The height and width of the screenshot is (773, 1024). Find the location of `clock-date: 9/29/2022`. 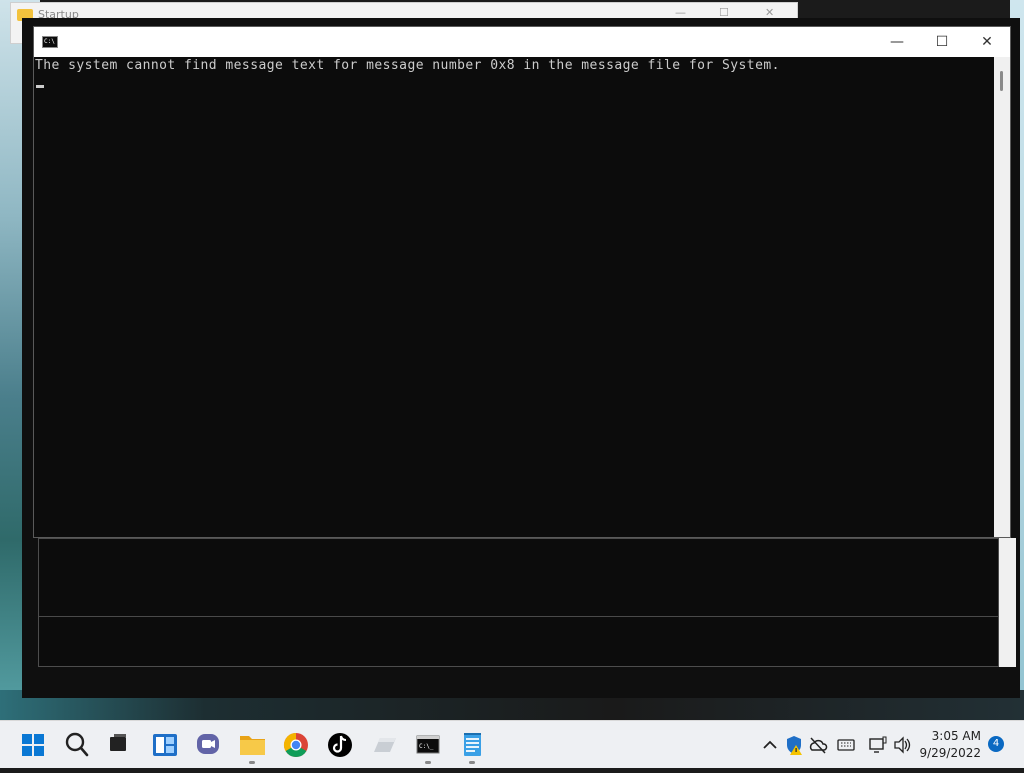

clock-date: 9/29/2022 is located at coordinates (950, 753).